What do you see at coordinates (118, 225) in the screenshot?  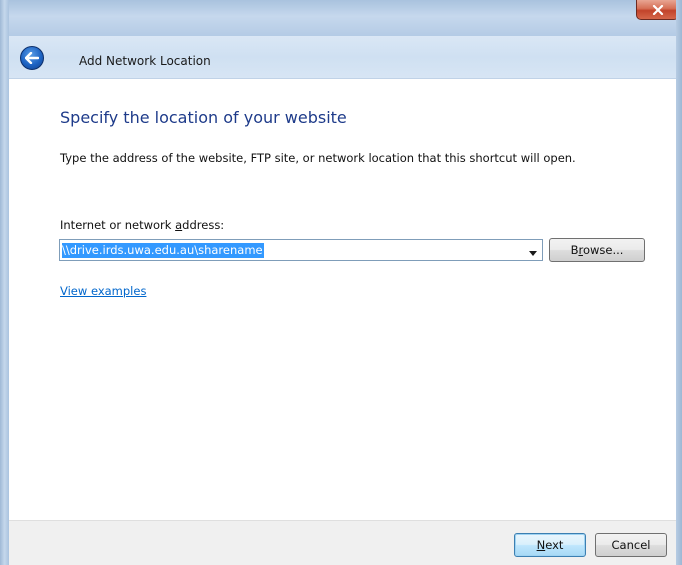 I see `address-label-prefix: Internet or network` at bounding box center [118, 225].